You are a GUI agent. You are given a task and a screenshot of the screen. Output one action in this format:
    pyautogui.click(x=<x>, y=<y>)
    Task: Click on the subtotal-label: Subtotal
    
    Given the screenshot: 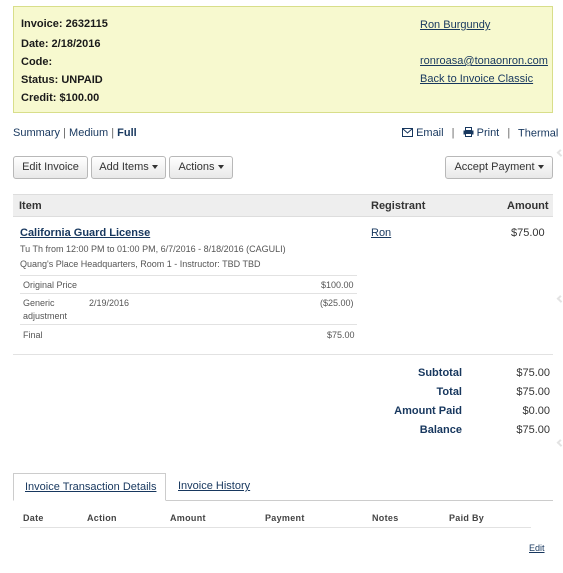 What is the action you would take?
    pyautogui.click(x=440, y=373)
    